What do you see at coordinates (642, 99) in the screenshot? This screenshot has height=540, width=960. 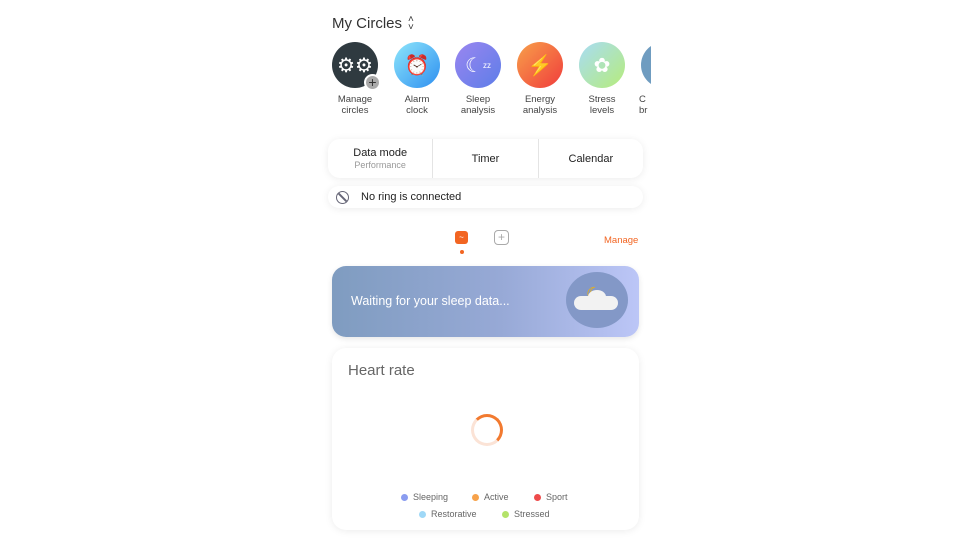 I see `circle-label: C` at bounding box center [642, 99].